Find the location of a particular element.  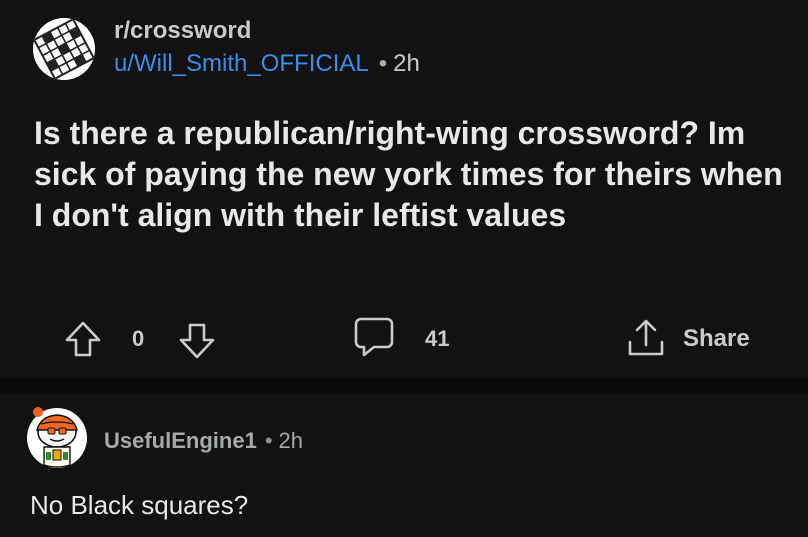

speech-bubble-icon is located at coordinates (374, 339).